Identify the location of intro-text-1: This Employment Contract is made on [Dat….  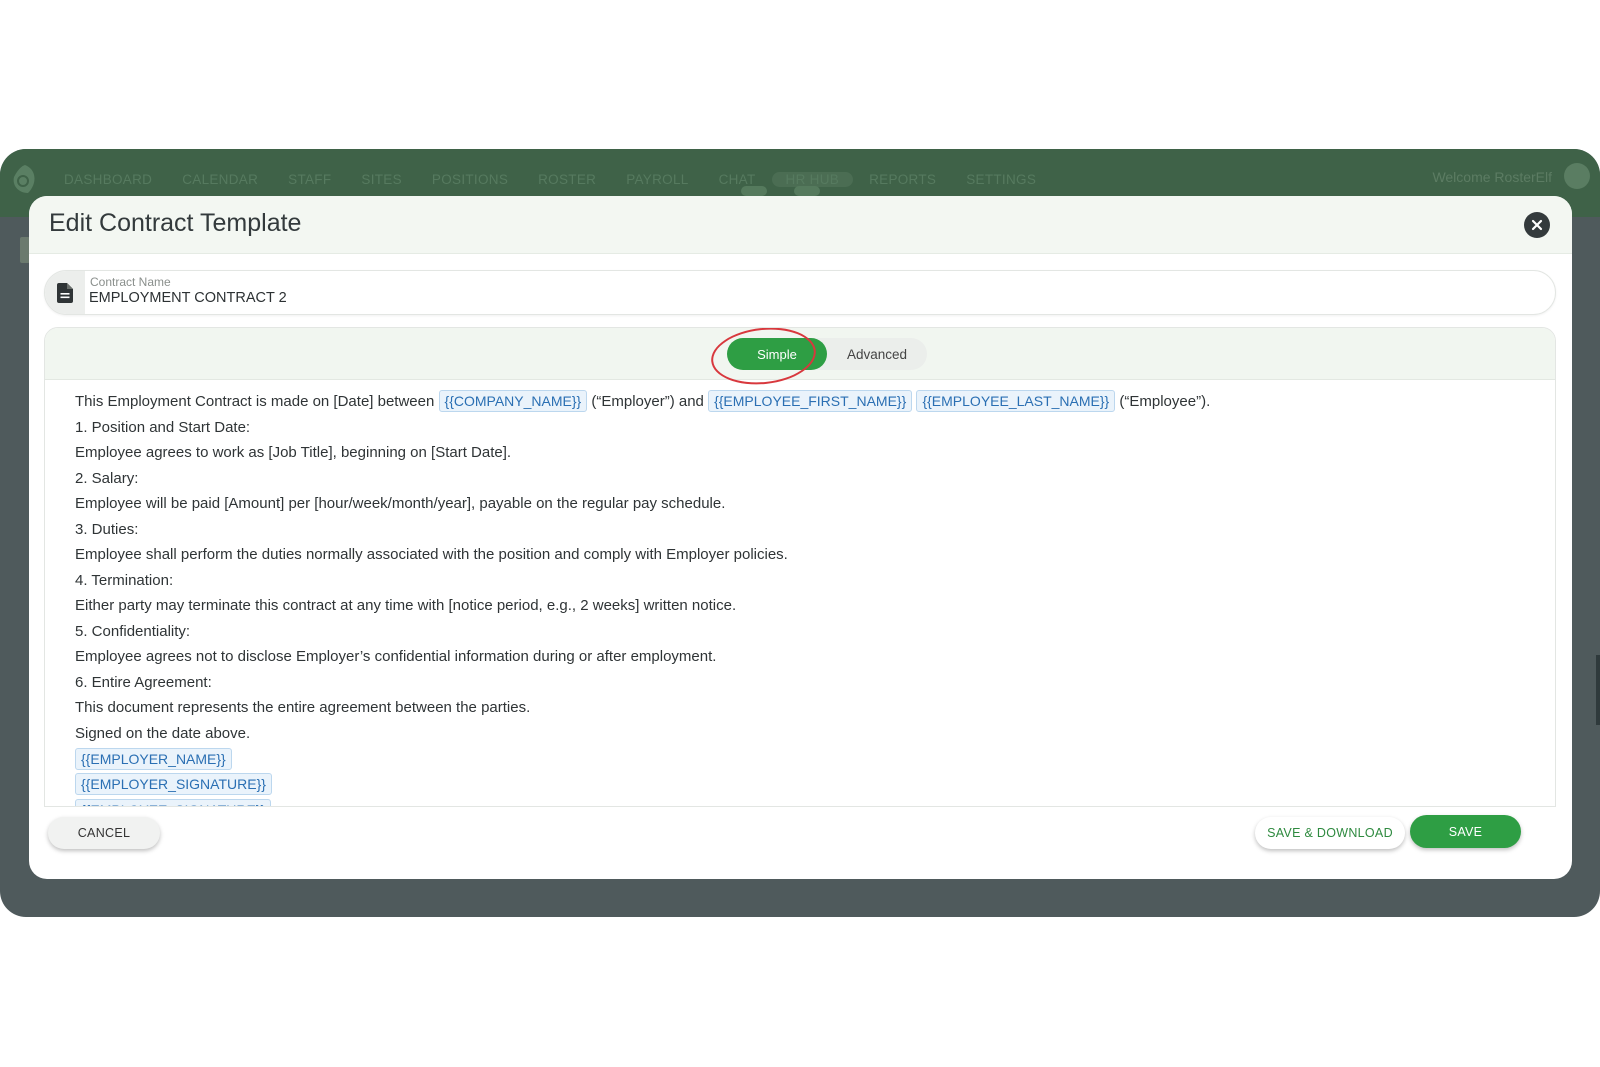
(257, 401).